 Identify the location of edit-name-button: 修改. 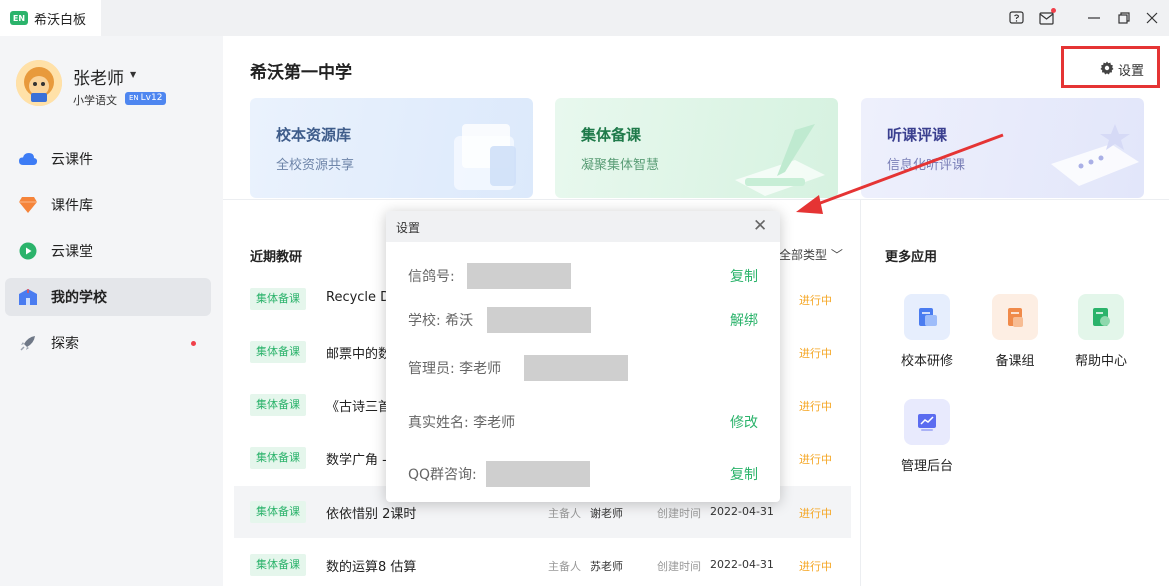
(744, 422).